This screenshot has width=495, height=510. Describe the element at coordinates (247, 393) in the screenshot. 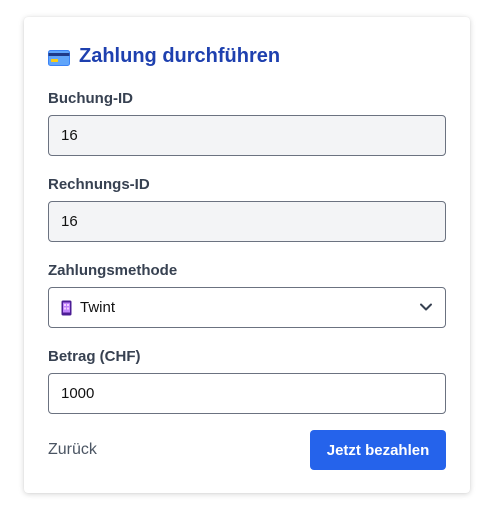

I see `amount-input: 1000` at that location.